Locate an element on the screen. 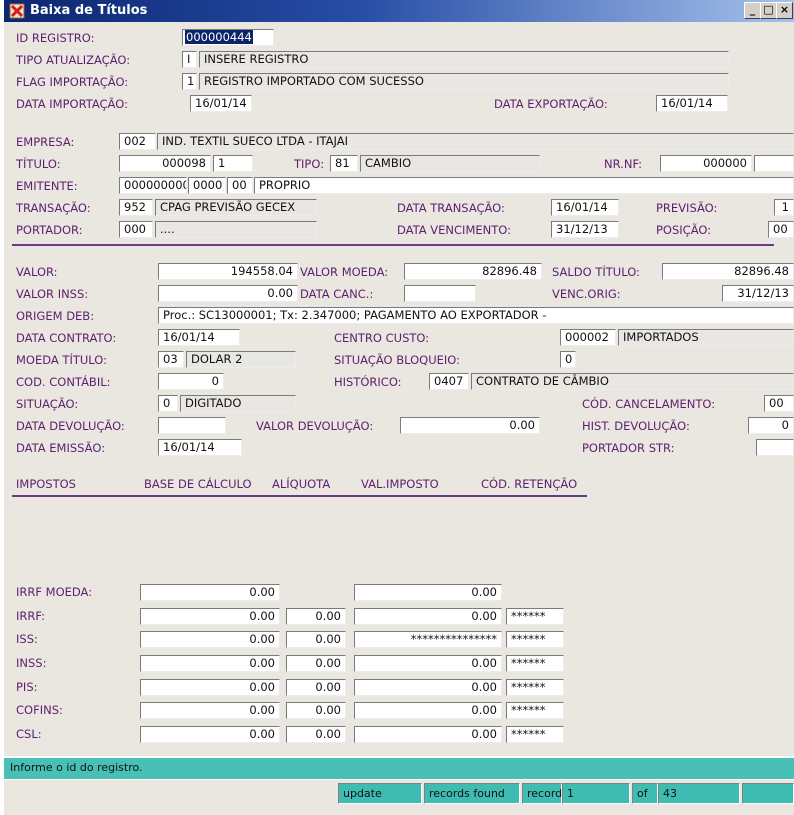 The width and height of the screenshot is (794, 815). nrnf-extra-field is located at coordinates (774, 163).